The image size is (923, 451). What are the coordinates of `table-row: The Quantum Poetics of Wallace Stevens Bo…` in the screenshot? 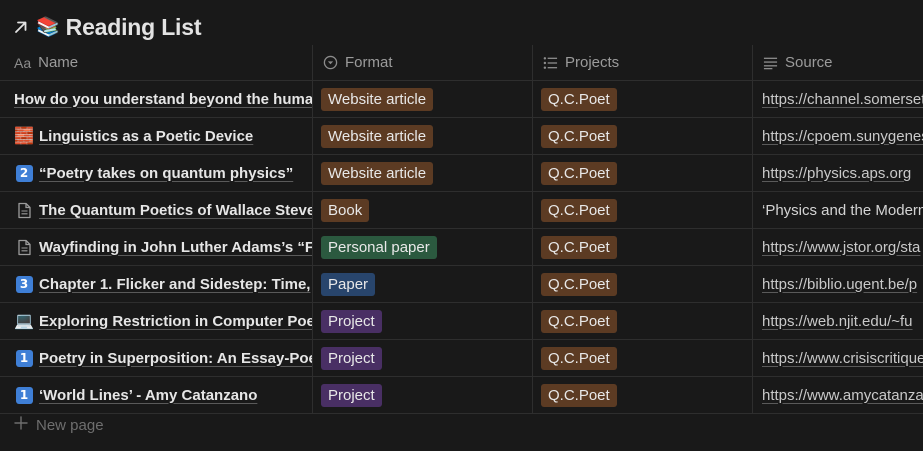 It's located at (461, 210).